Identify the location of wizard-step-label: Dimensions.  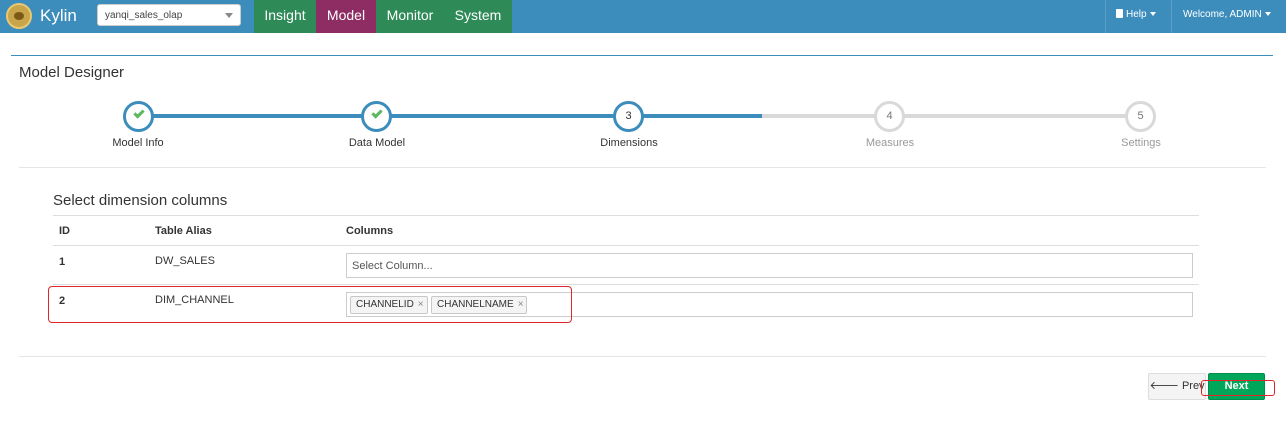
(629, 143).